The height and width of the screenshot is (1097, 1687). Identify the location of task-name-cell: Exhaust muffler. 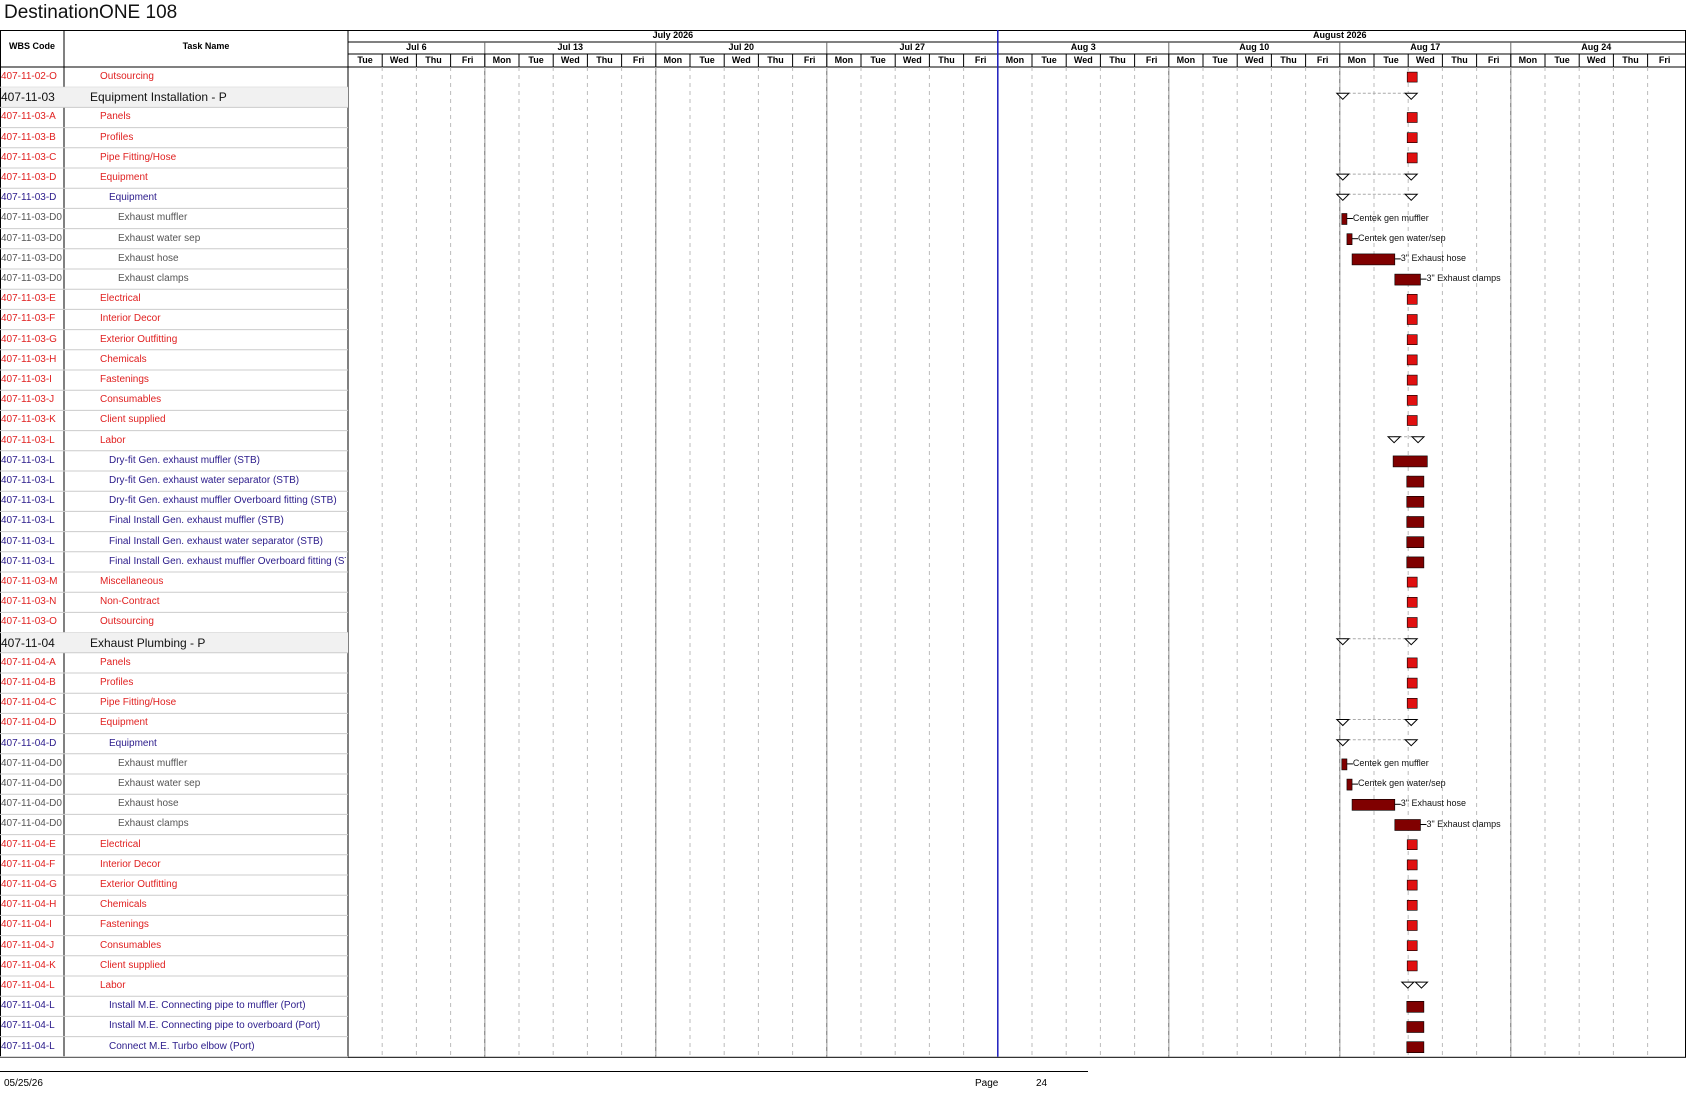
(153, 763).